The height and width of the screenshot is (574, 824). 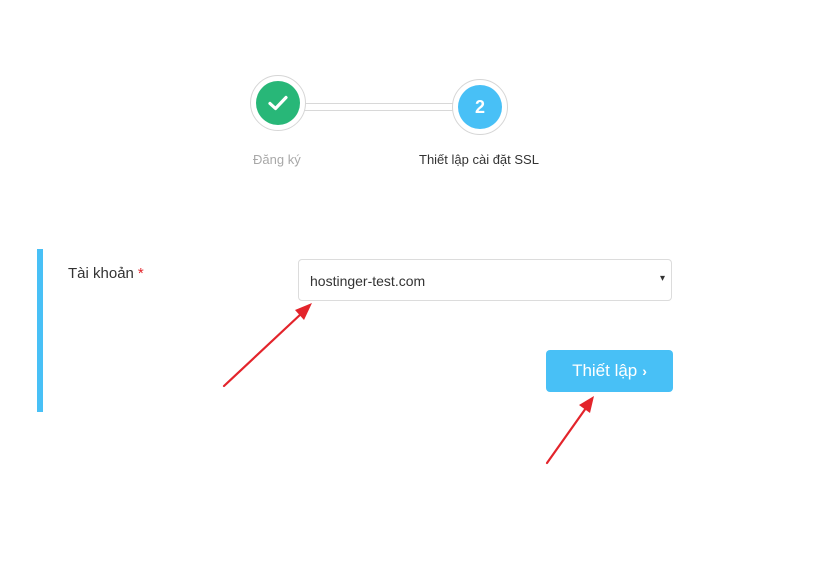 I want to click on step-1-label: Đăng ký, so click(x=277, y=159).